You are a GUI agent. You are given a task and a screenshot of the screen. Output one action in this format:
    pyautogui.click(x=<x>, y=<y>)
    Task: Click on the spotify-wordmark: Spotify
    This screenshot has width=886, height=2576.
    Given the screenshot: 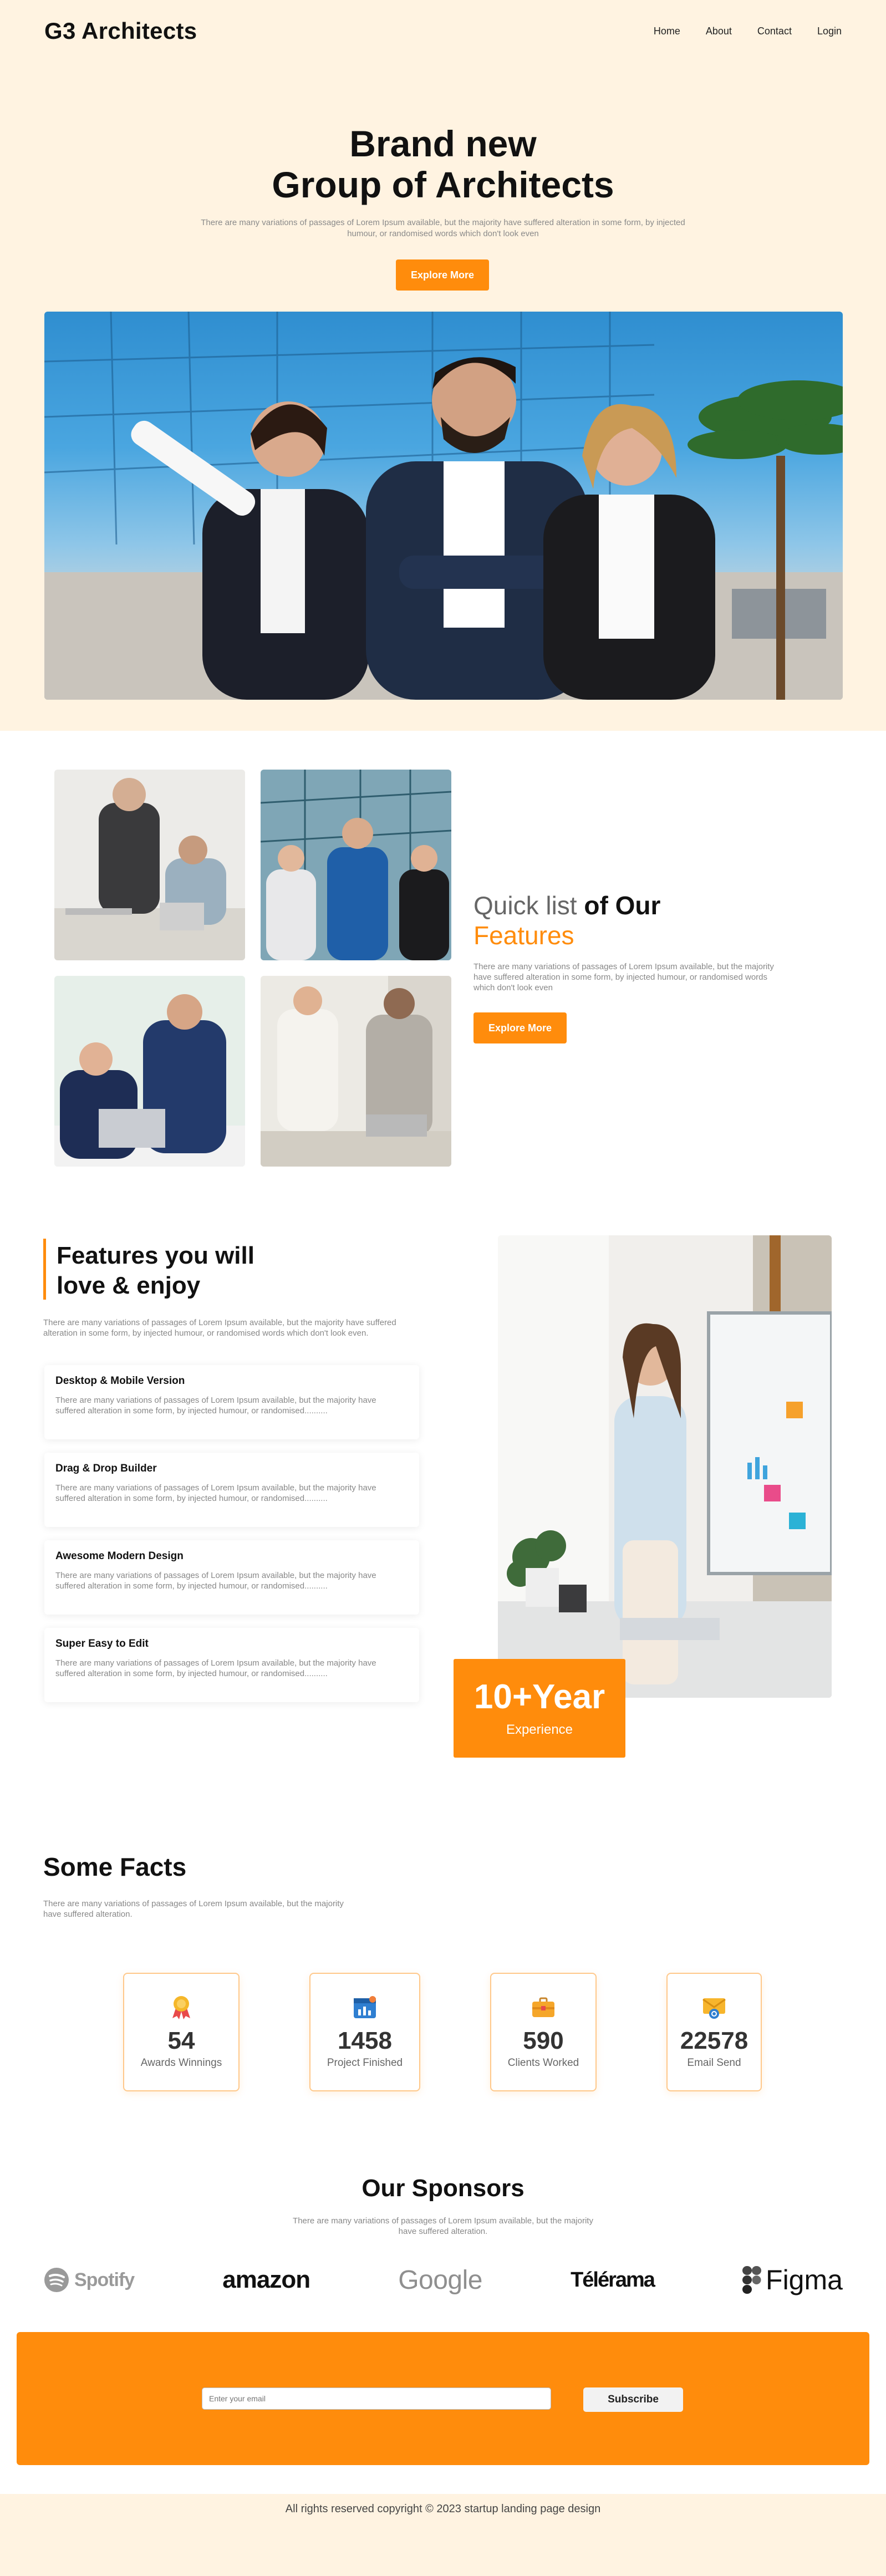 What is the action you would take?
    pyautogui.click(x=104, y=2280)
    